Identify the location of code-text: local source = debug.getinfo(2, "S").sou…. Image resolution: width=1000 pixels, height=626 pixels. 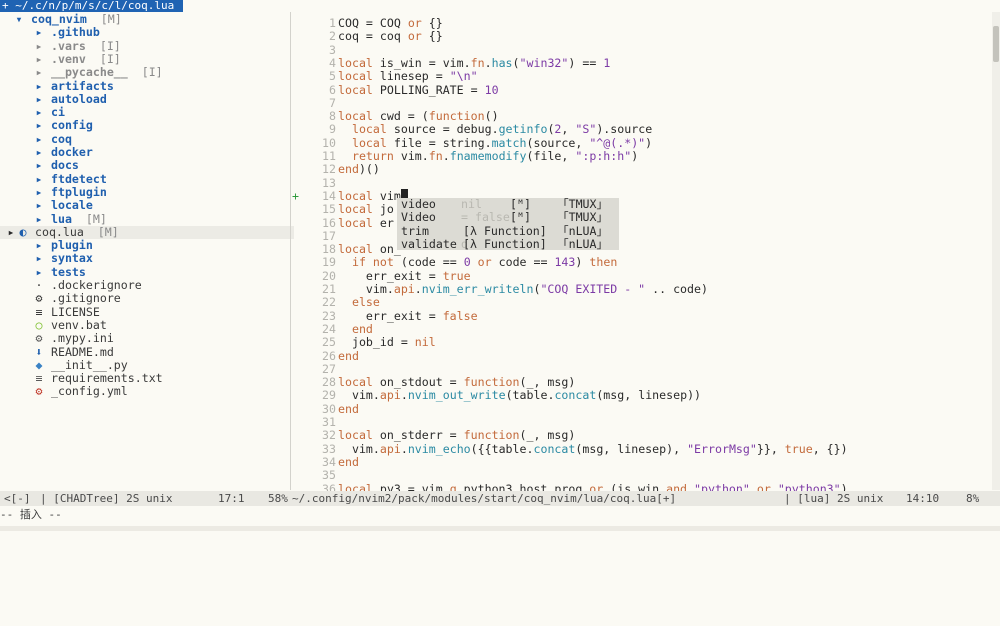
(502, 129).